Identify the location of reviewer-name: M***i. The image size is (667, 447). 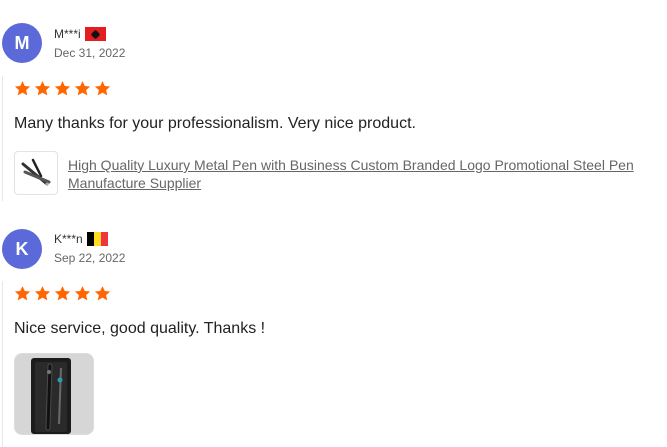
(67, 34).